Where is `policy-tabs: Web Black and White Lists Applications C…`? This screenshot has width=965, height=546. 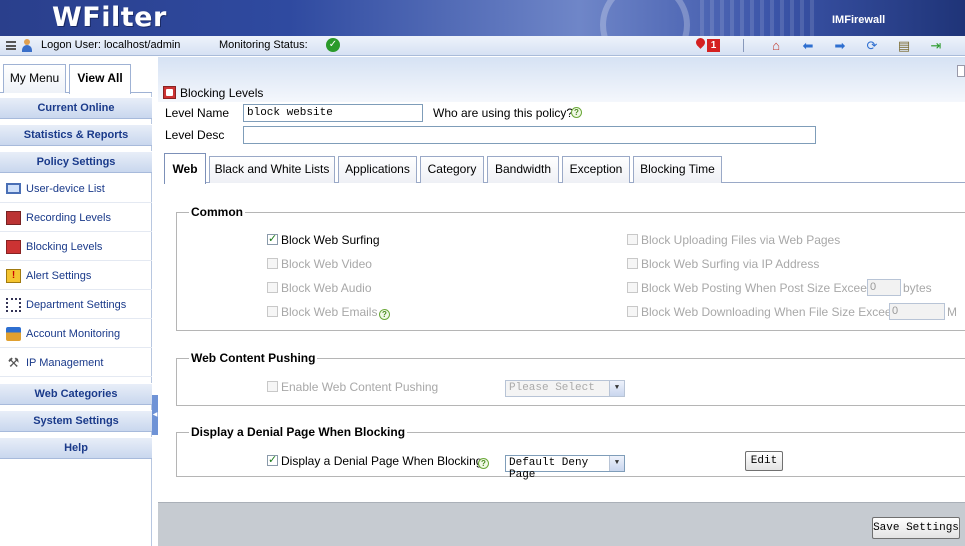
policy-tabs: Web Black and White Lists Applications C… is located at coordinates (564, 168).